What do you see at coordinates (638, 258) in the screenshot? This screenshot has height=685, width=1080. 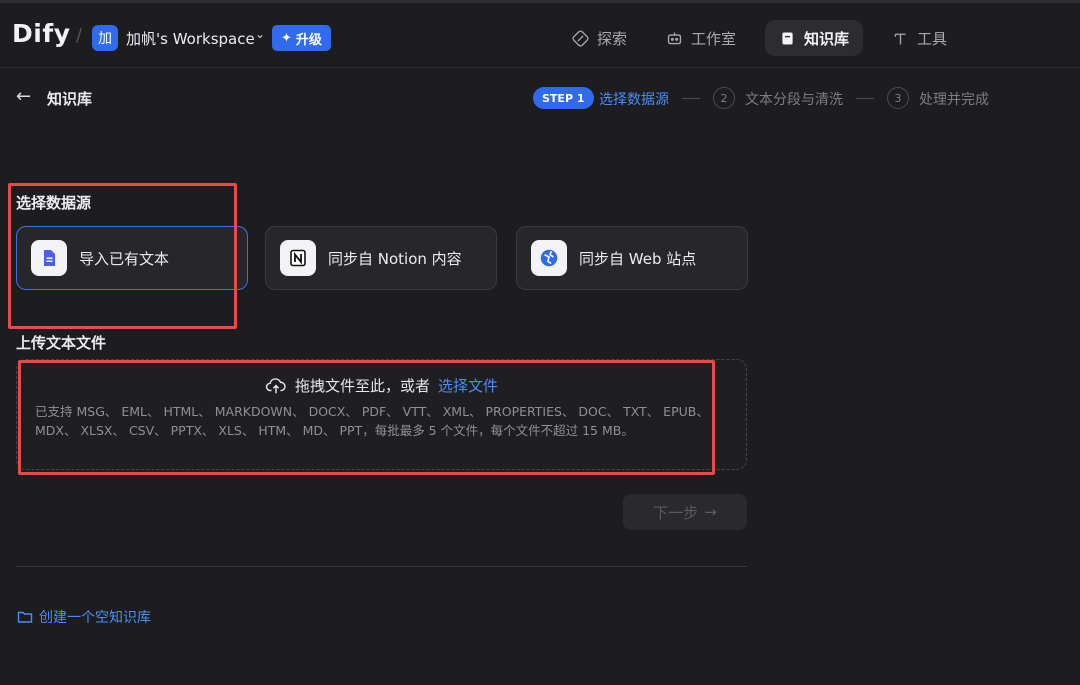 I see `source-label: 同步自 Web 站点` at bounding box center [638, 258].